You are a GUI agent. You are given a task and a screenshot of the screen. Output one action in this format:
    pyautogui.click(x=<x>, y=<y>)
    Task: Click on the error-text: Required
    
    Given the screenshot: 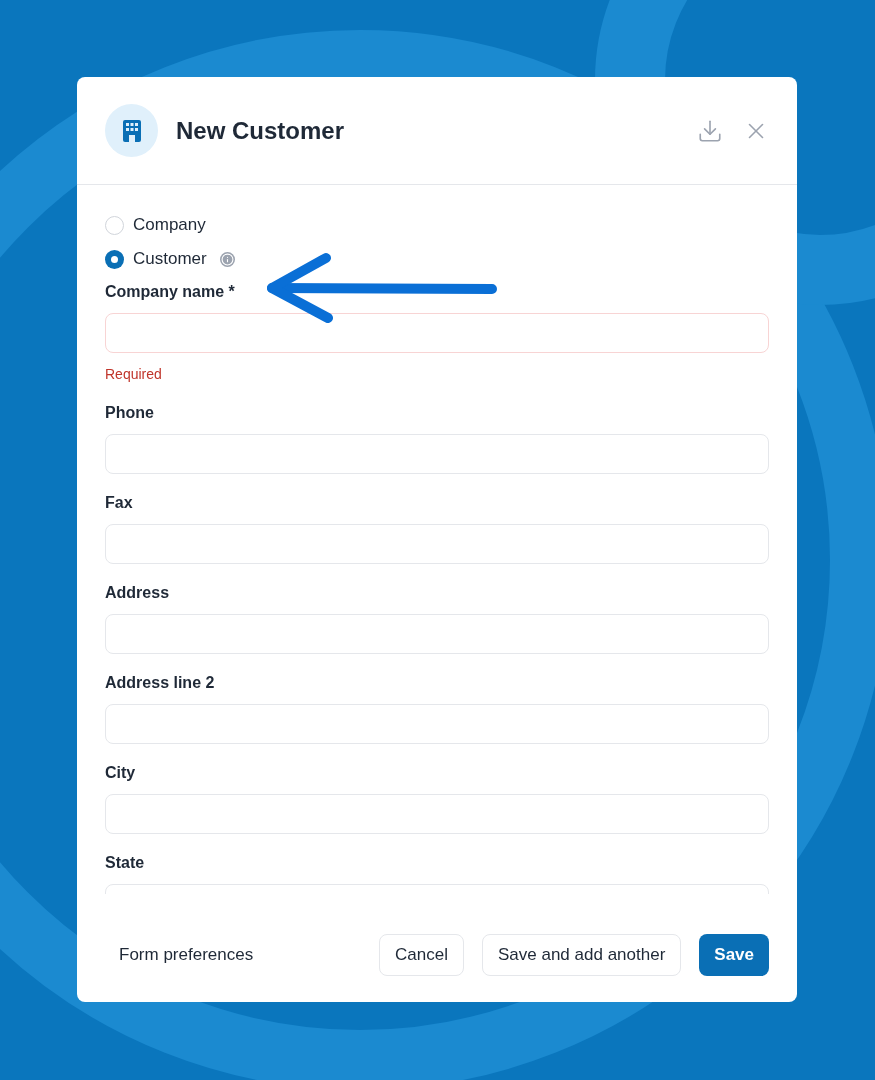 What is the action you would take?
    pyautogui.click(x=134, y=374)
    